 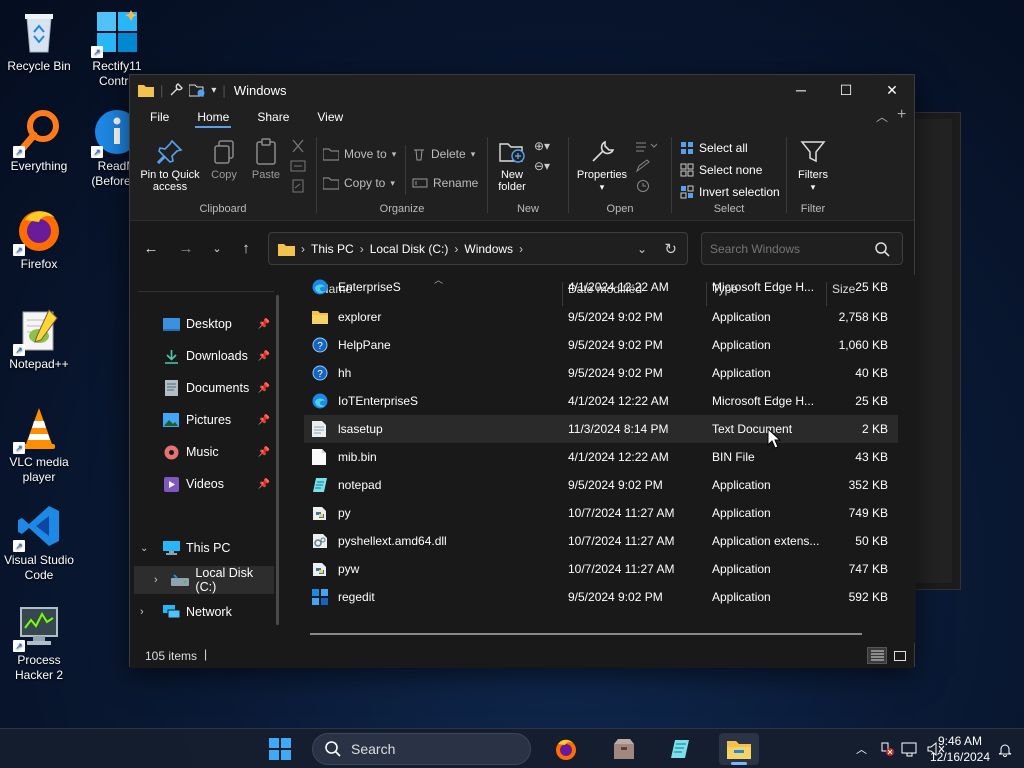 What do you see at coordinates (602, 164) in the screenshot?
I see `properties-button: Properties ▾` at bounding box center [602, 164].